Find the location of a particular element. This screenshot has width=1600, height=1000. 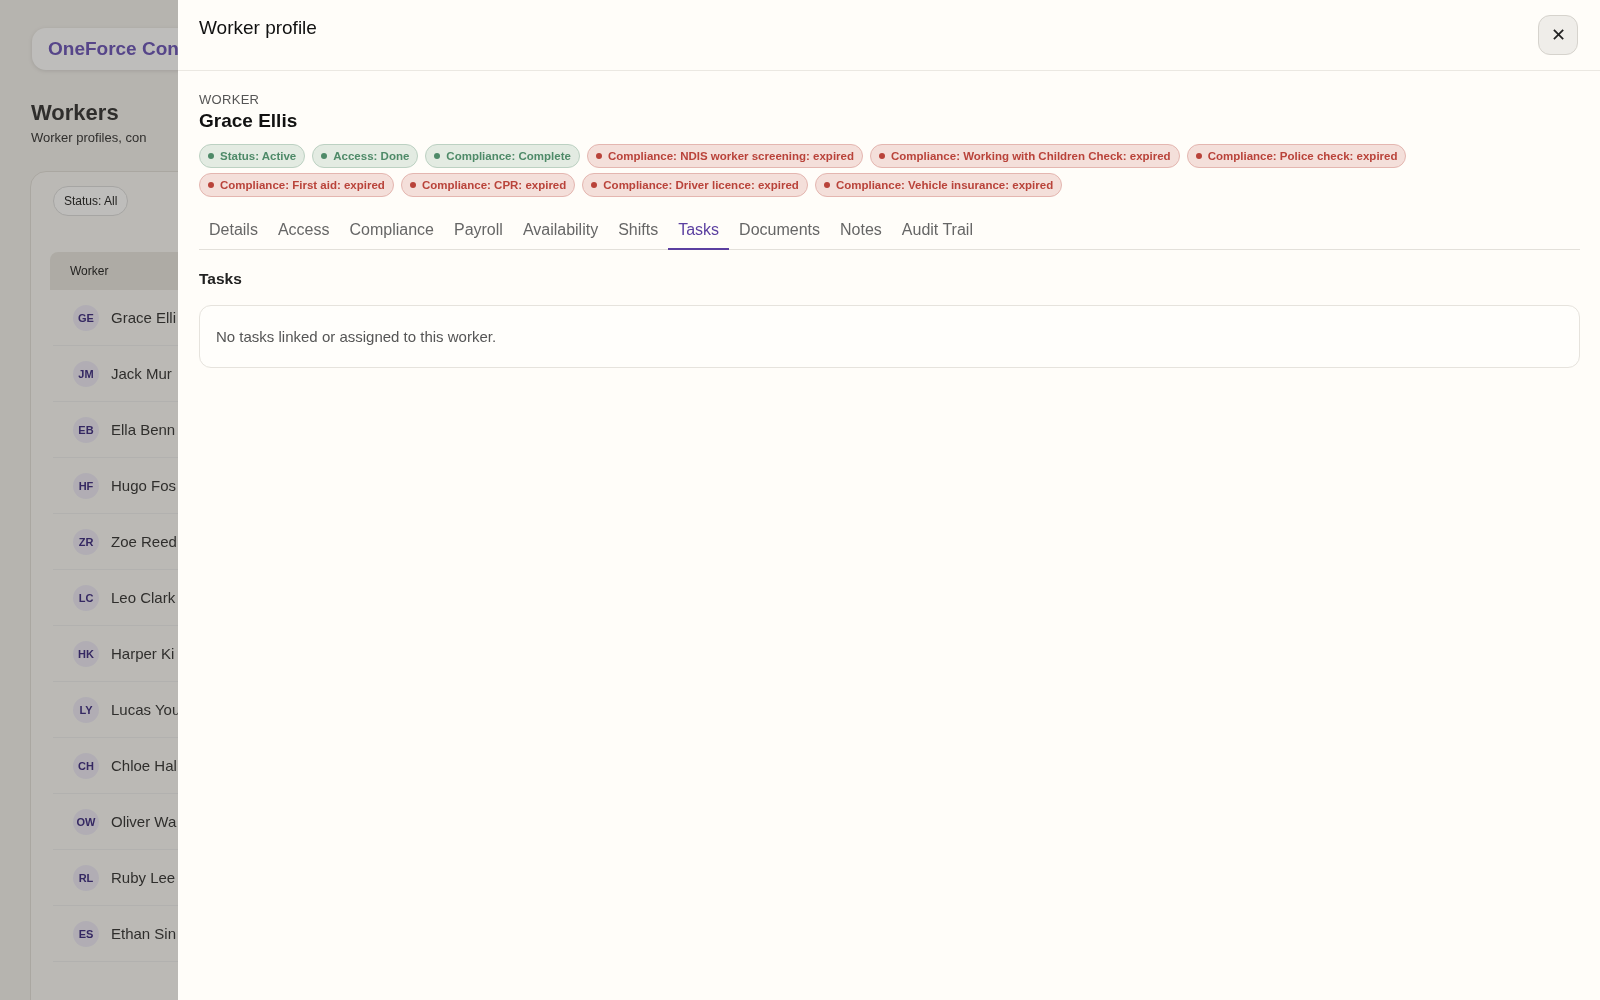

worker-name: Jack Mur is located at coordinates (141, 373).